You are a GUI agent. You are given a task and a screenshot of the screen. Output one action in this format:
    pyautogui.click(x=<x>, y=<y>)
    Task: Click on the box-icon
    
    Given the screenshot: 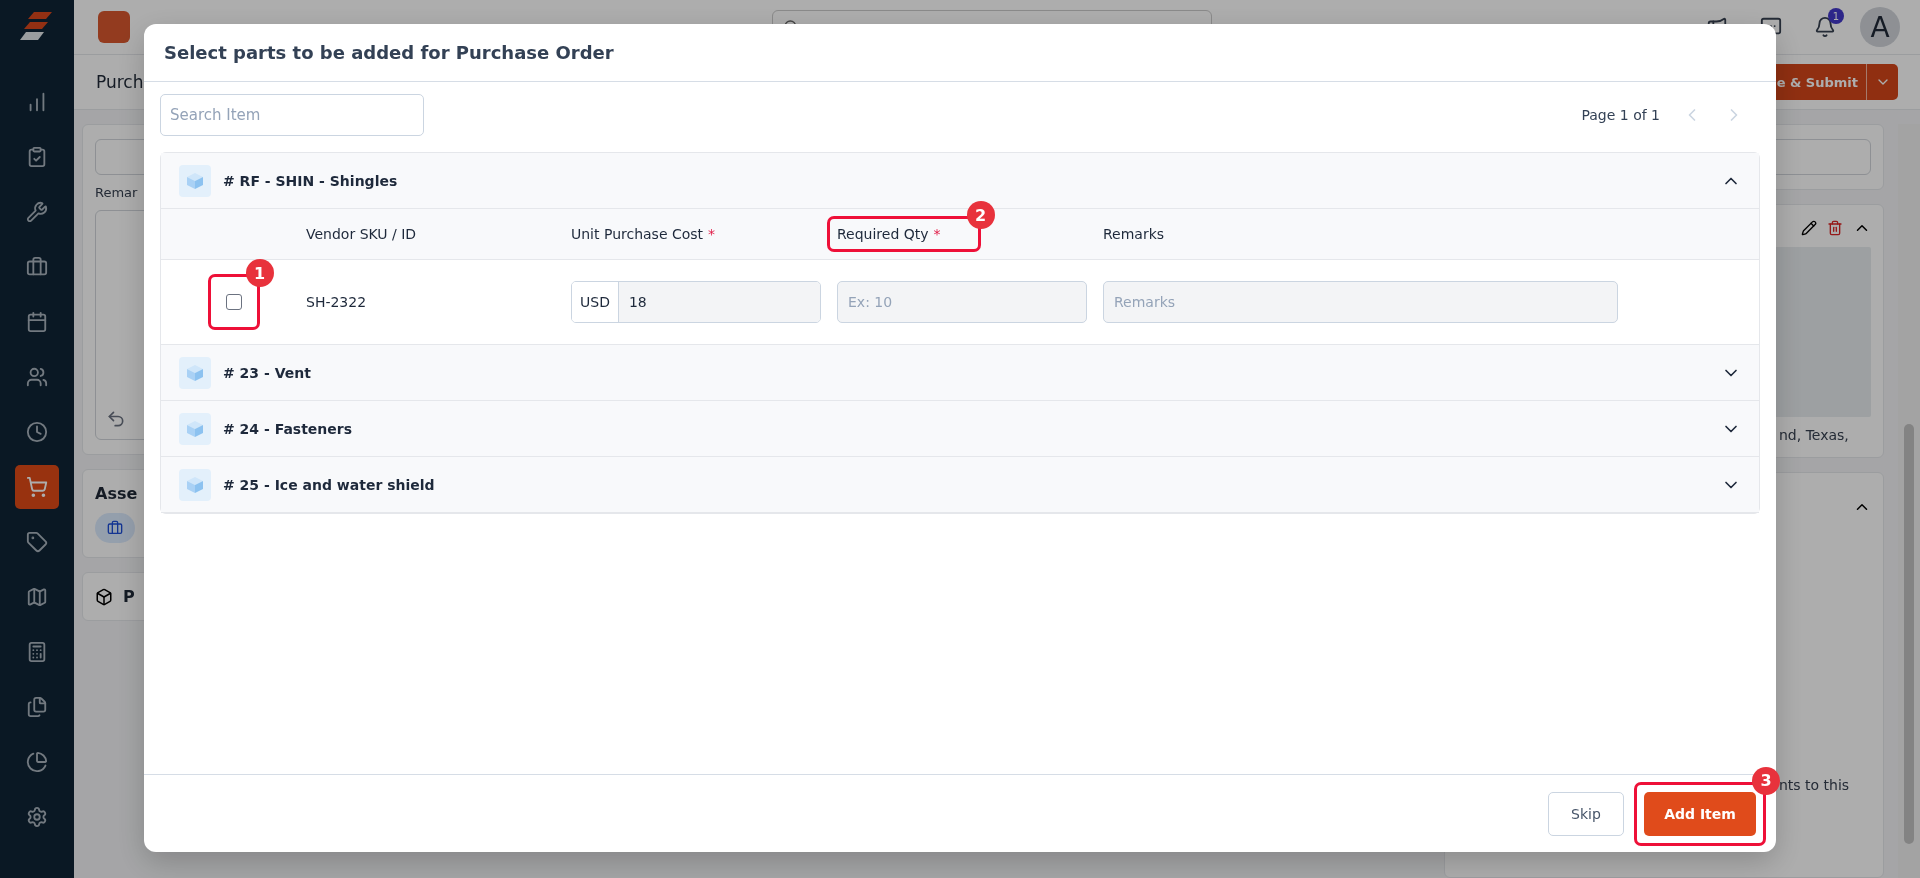 What is the action you would take?
    pyautogui.click(x=104, y=596)
    